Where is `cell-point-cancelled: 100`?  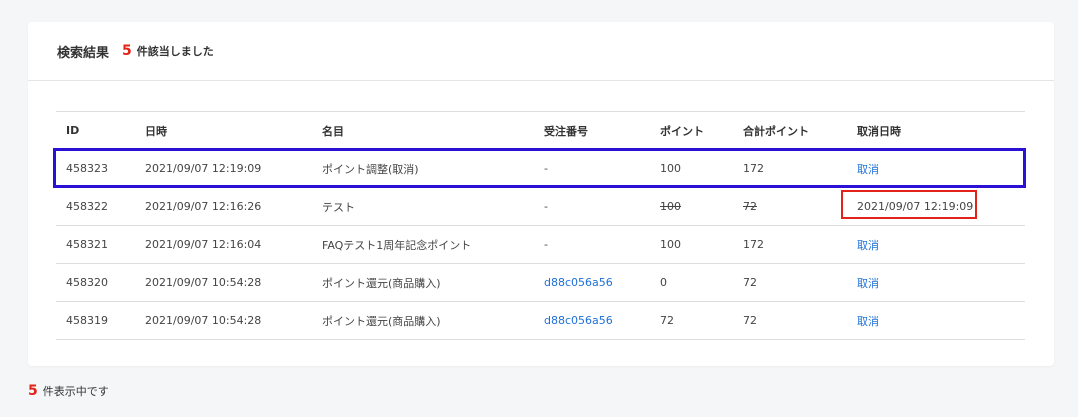
cell-point-cancelled: 100 is located at coordinates (670, 206).